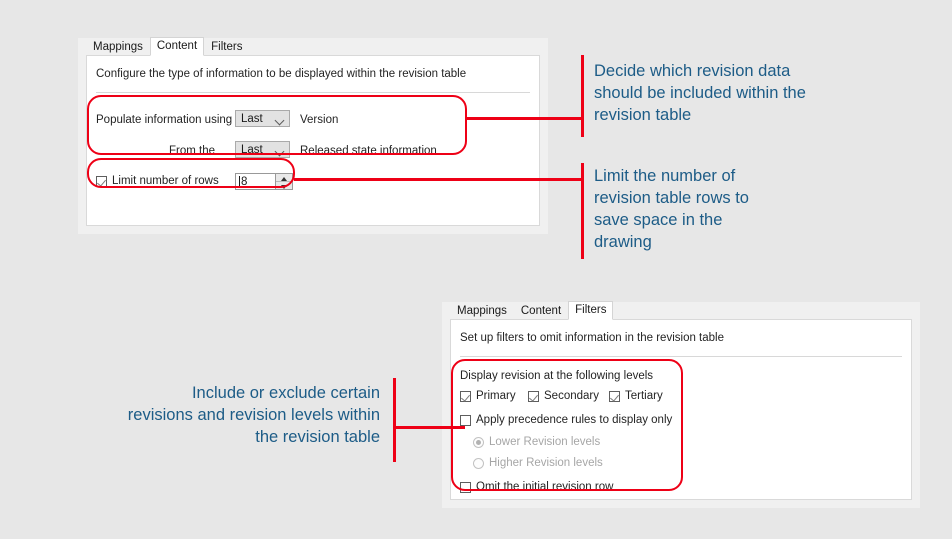  I want to click on content-dialog-tabstrip: Mappings Content Filters, so click(313, 46).